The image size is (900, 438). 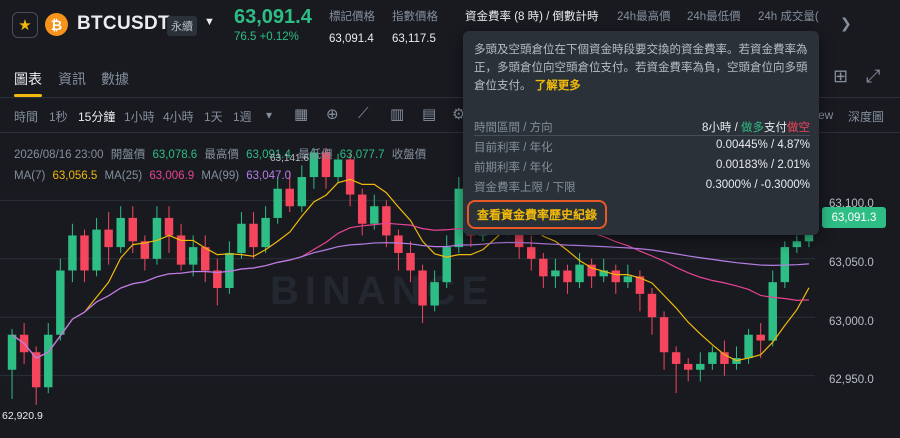 I want to click on price-axis-tick: 63,000.0, so click(x=851, y=322).